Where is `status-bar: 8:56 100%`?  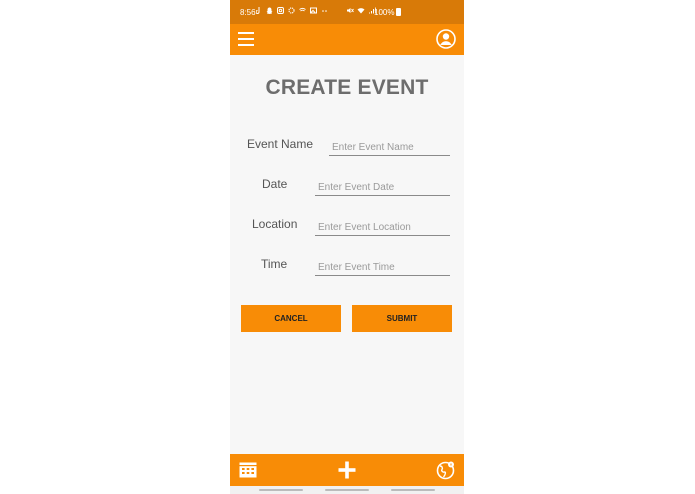
status-bar: 8:56 100% is located at coordinates (347, 12).